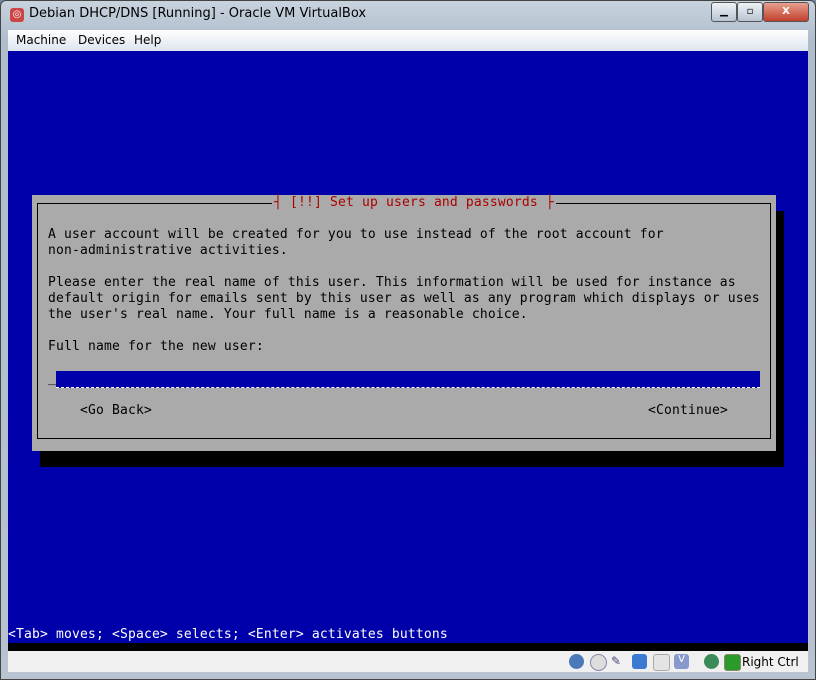  I want to click on input-cursor: _, so click(52, 378).